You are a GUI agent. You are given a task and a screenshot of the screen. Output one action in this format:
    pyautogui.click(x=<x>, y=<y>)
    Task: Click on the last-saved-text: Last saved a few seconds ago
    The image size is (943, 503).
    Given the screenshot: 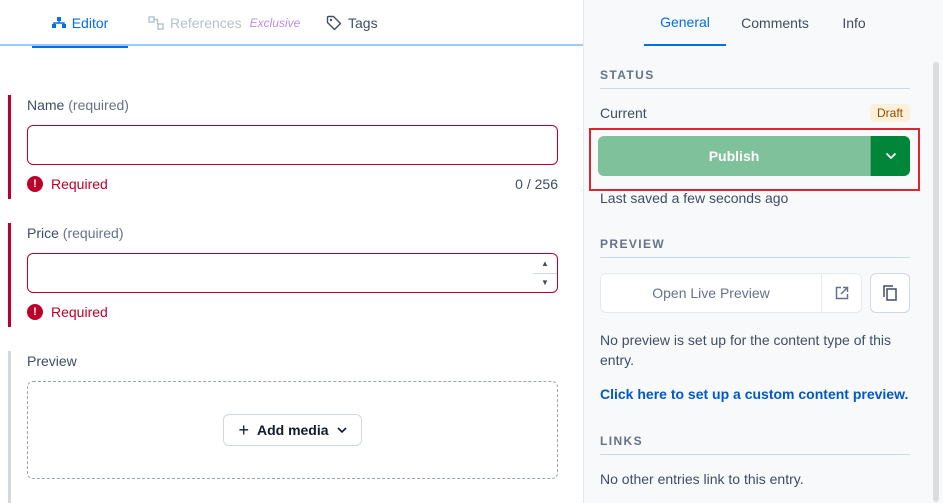 What is the action you would take?
    pyautogui.click(x=694, y=198)
    